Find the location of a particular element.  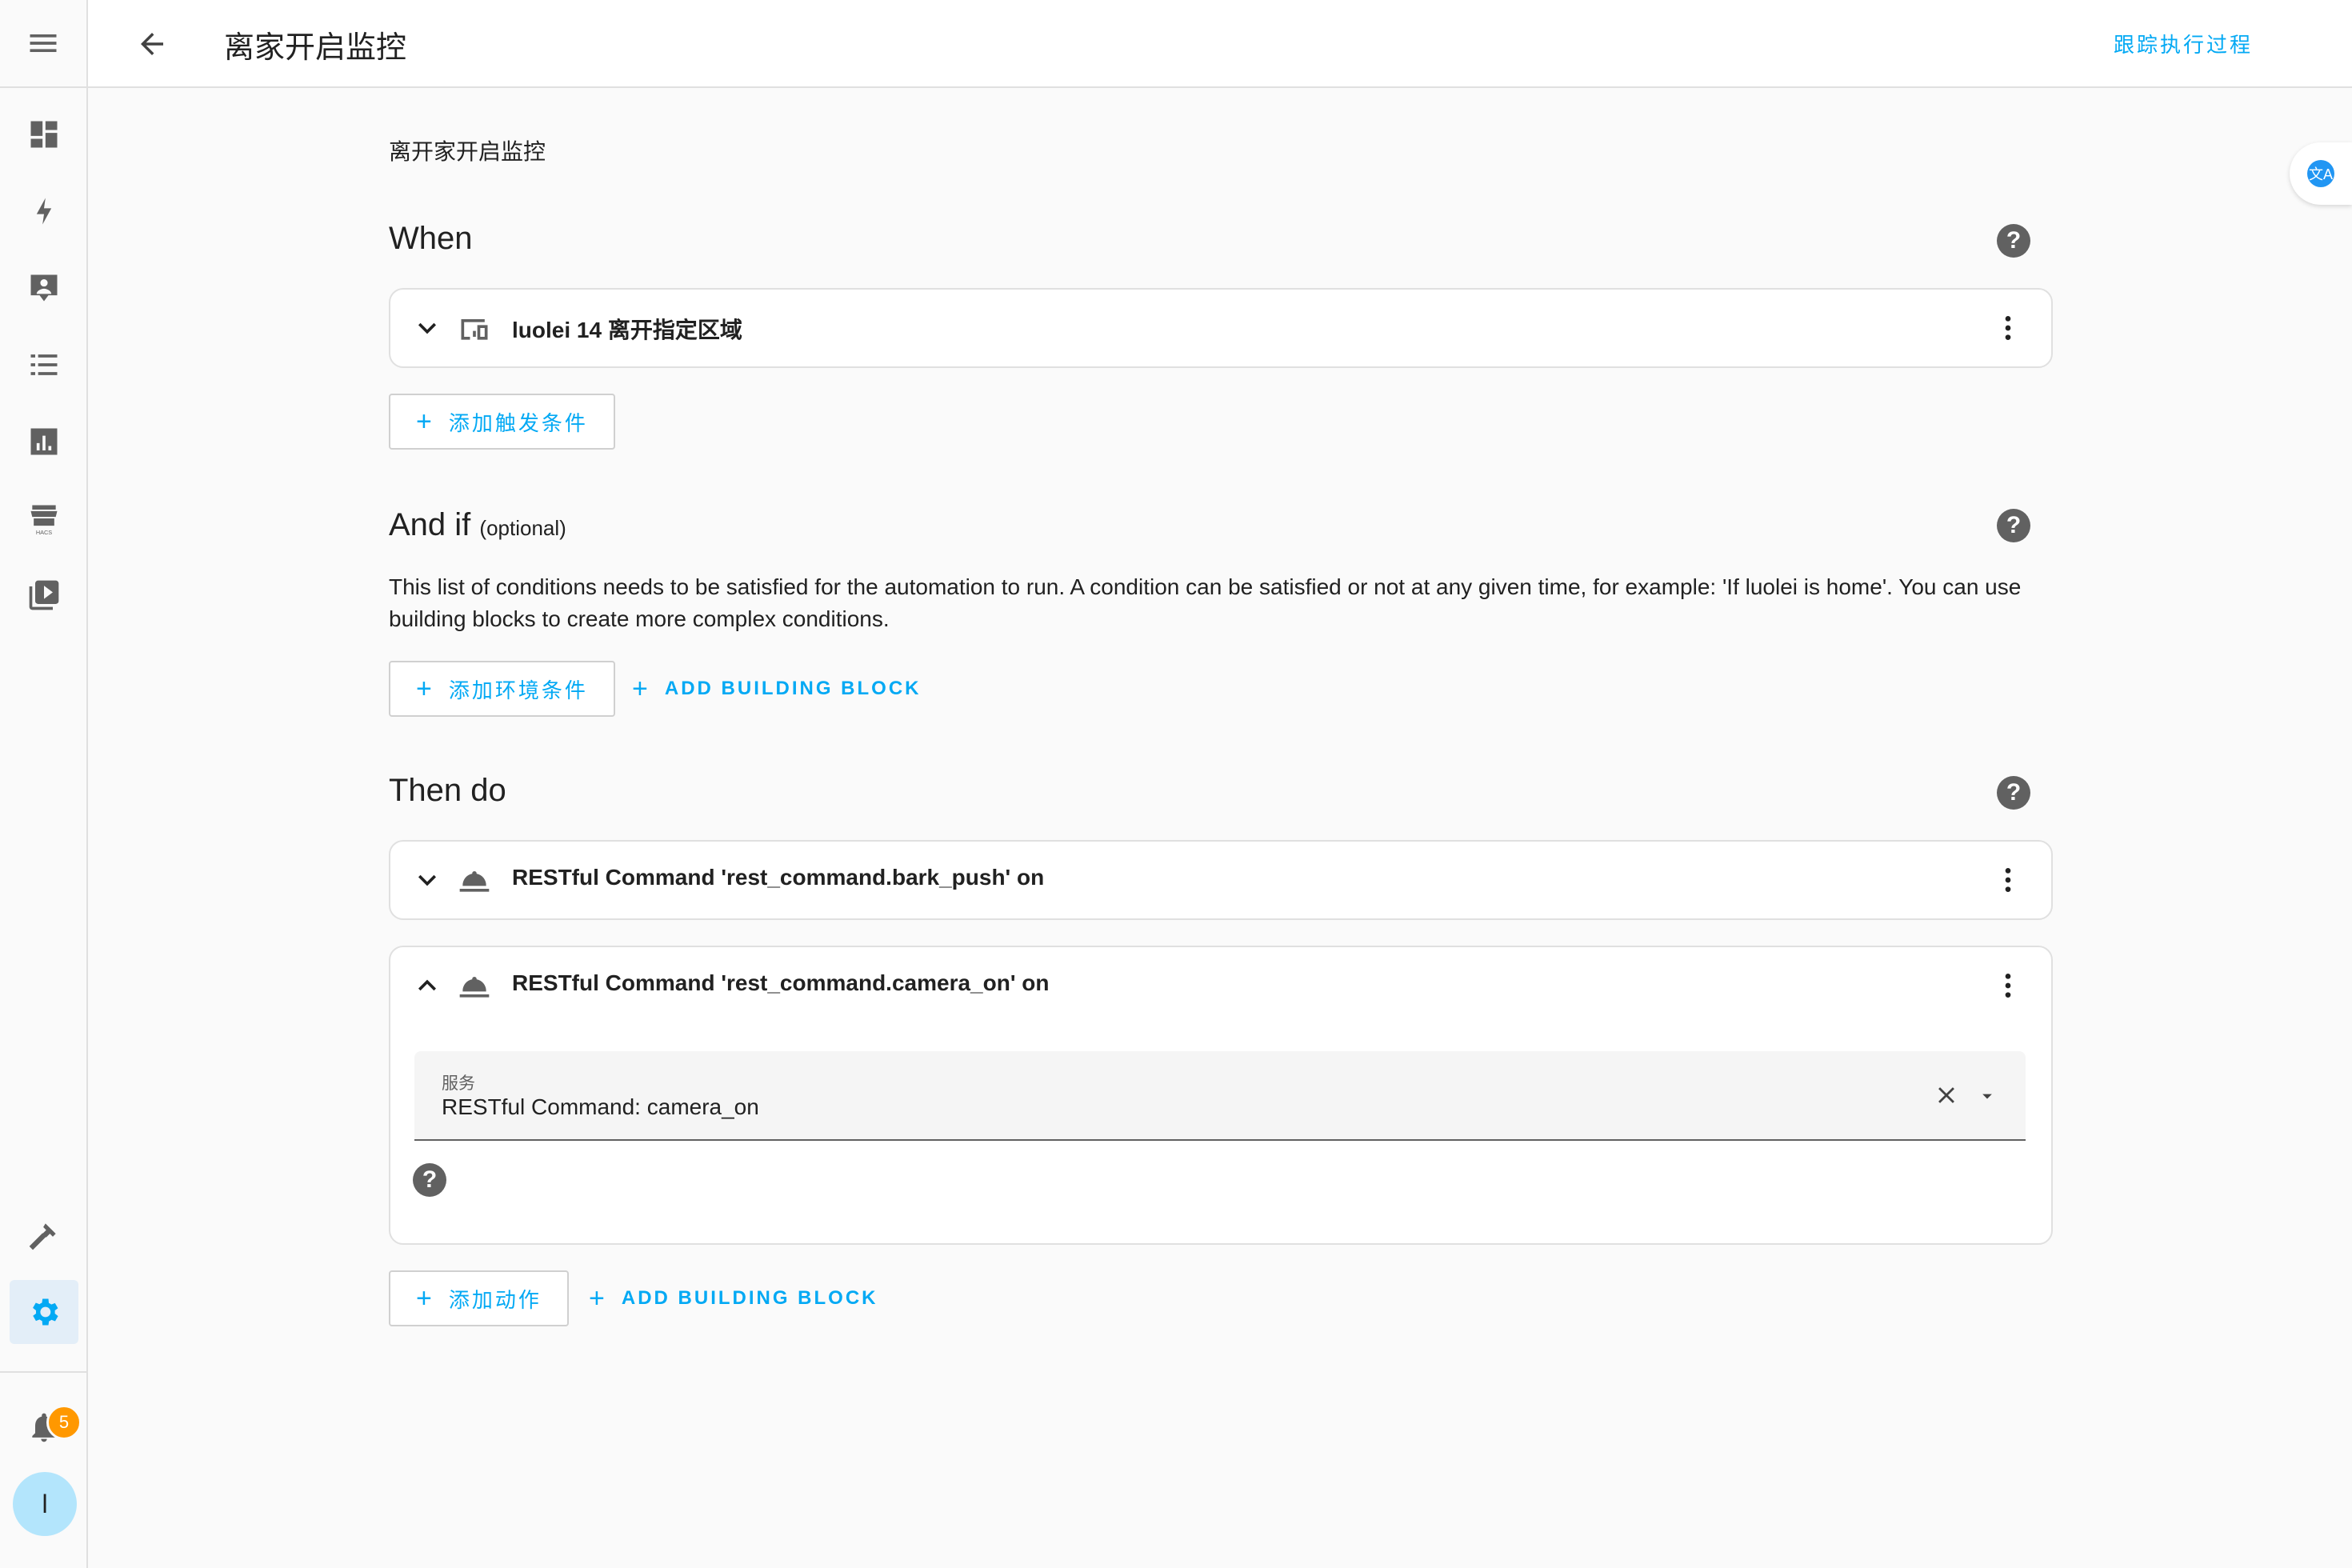

sidebar-item-dashboard is located at coordinates (44, 134).